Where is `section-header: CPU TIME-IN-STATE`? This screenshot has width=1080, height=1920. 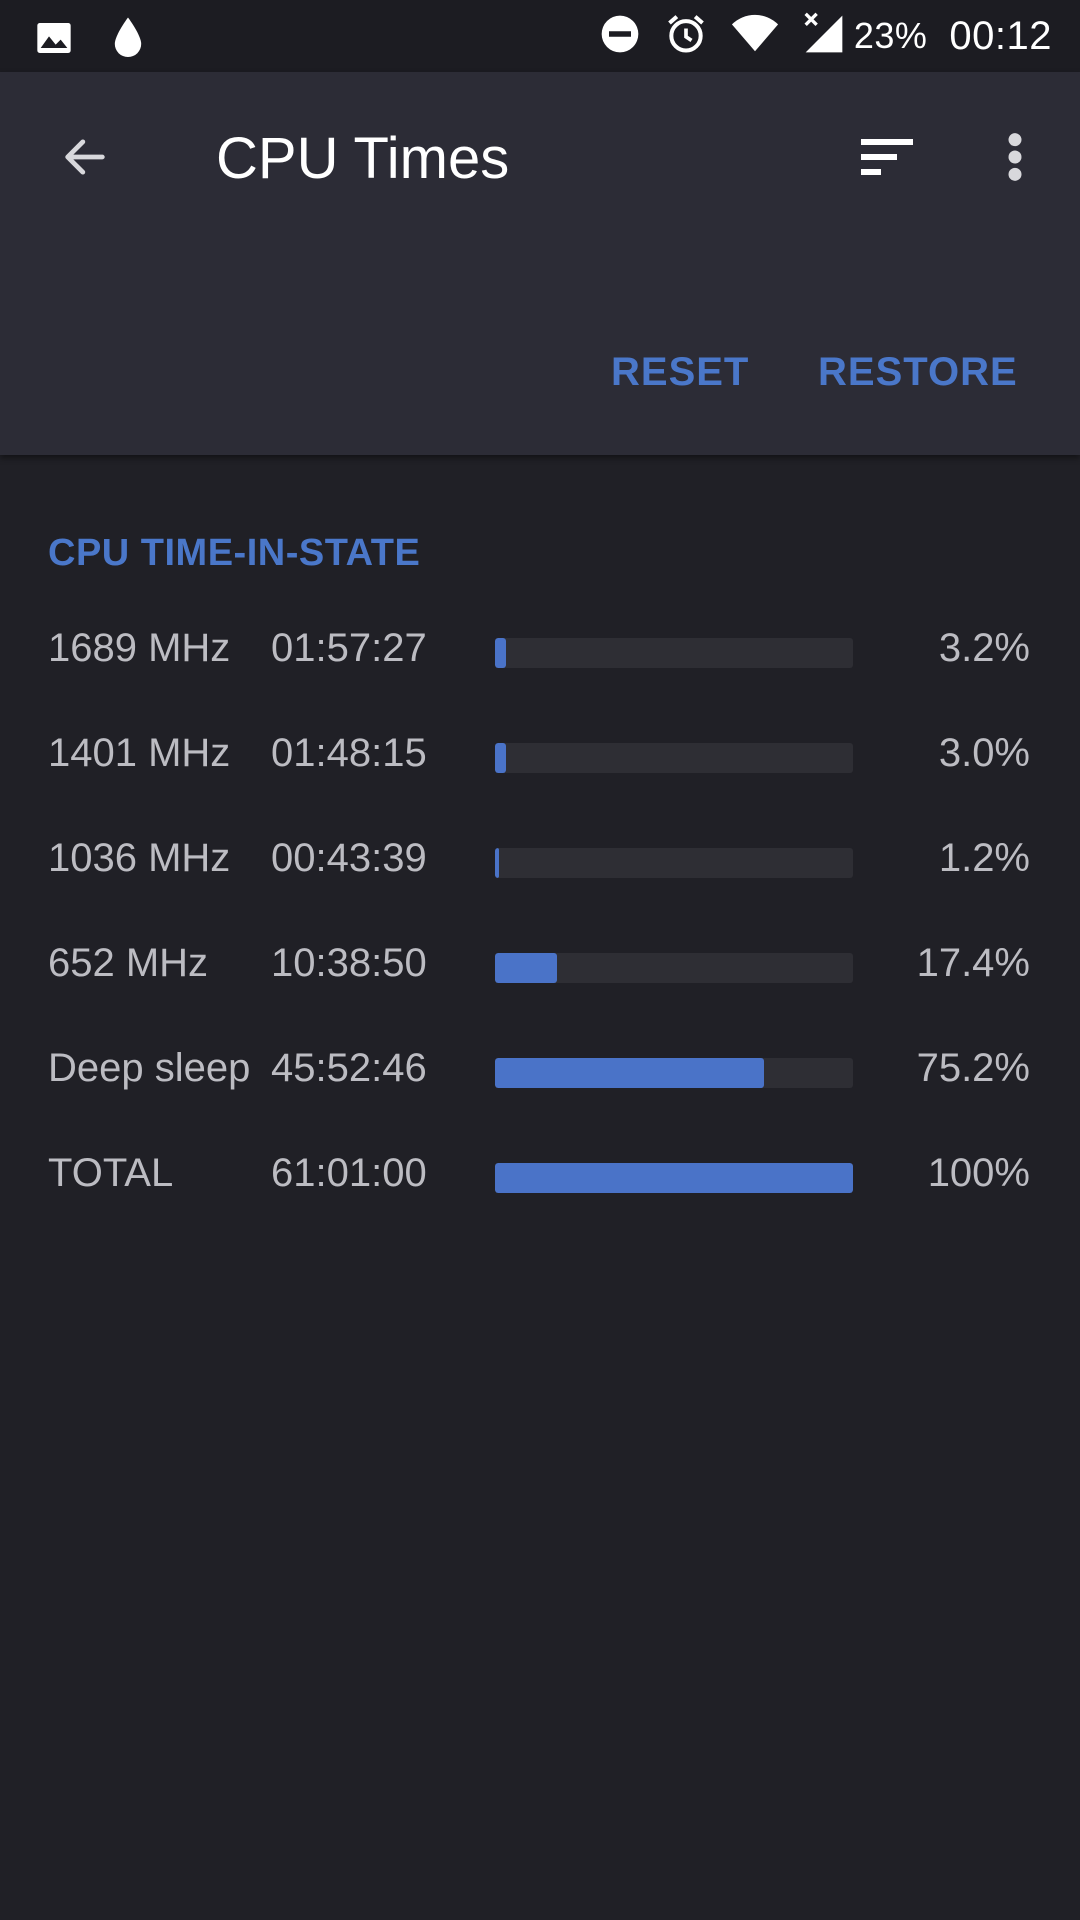 section-header: CPU TIME-IN-STATE is located at coordinates (234, 553).